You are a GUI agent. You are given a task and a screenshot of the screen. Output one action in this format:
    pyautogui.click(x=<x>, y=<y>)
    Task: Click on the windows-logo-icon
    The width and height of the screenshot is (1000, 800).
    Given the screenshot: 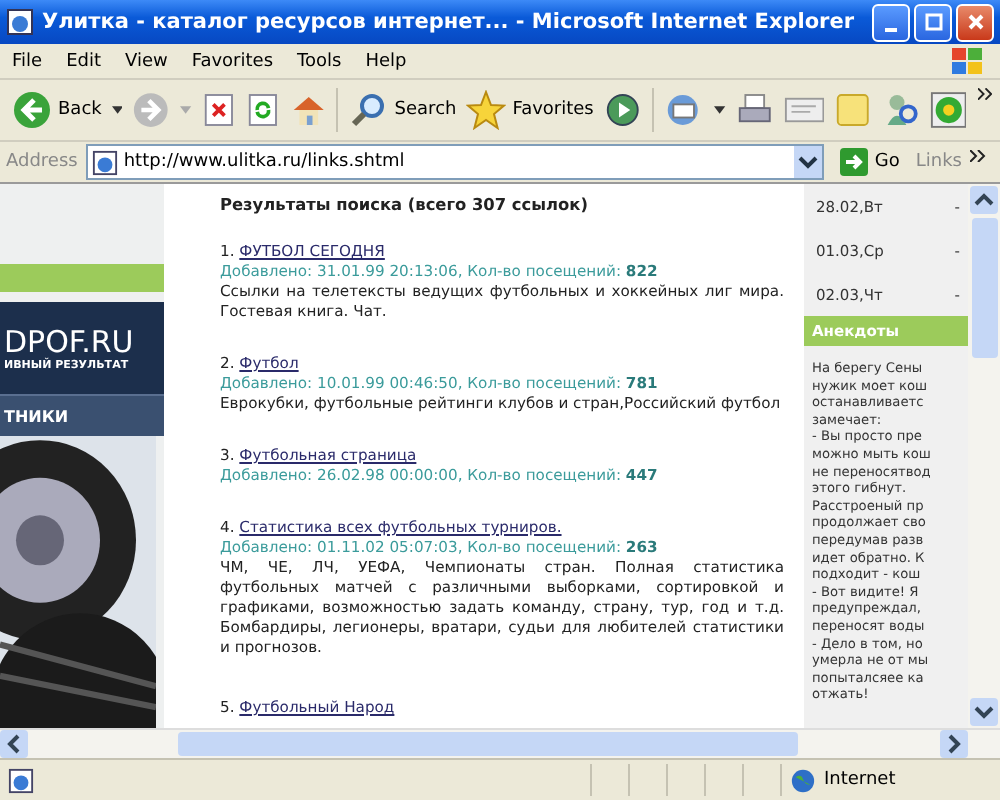 What is the action you would take?
    pyautogui.click(x=968, y=61)
    